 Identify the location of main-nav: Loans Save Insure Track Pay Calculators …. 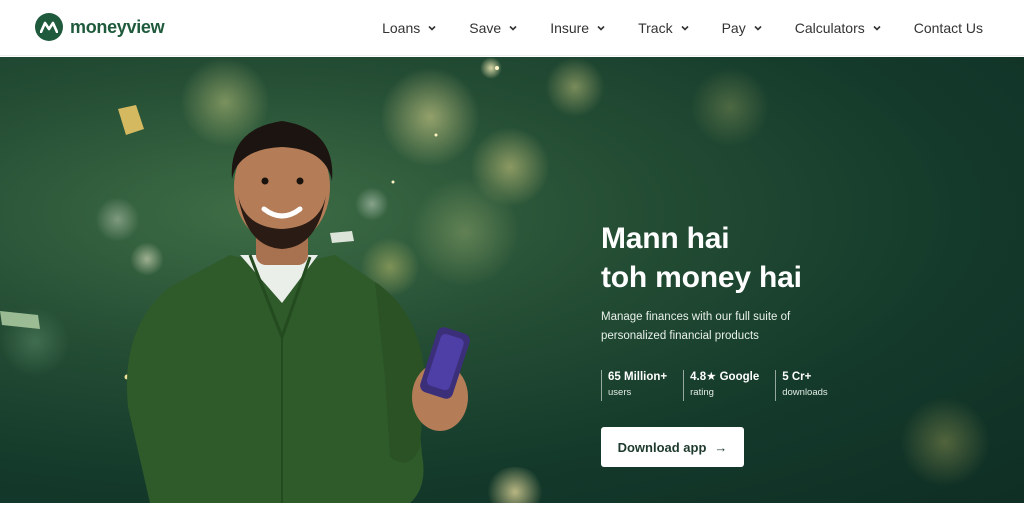
(682, 28).